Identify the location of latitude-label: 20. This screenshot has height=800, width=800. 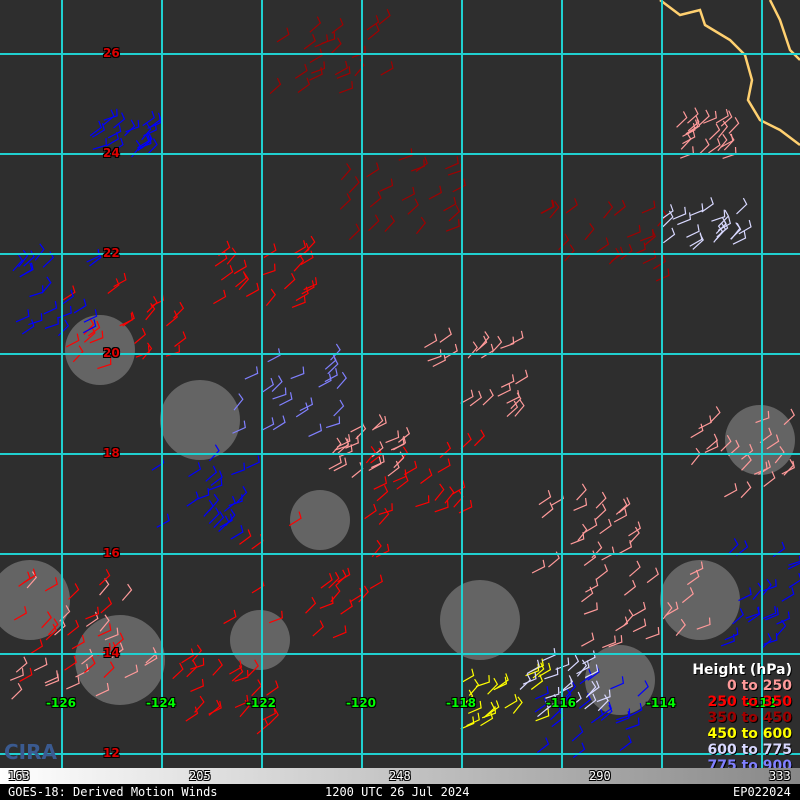
(111, 353).